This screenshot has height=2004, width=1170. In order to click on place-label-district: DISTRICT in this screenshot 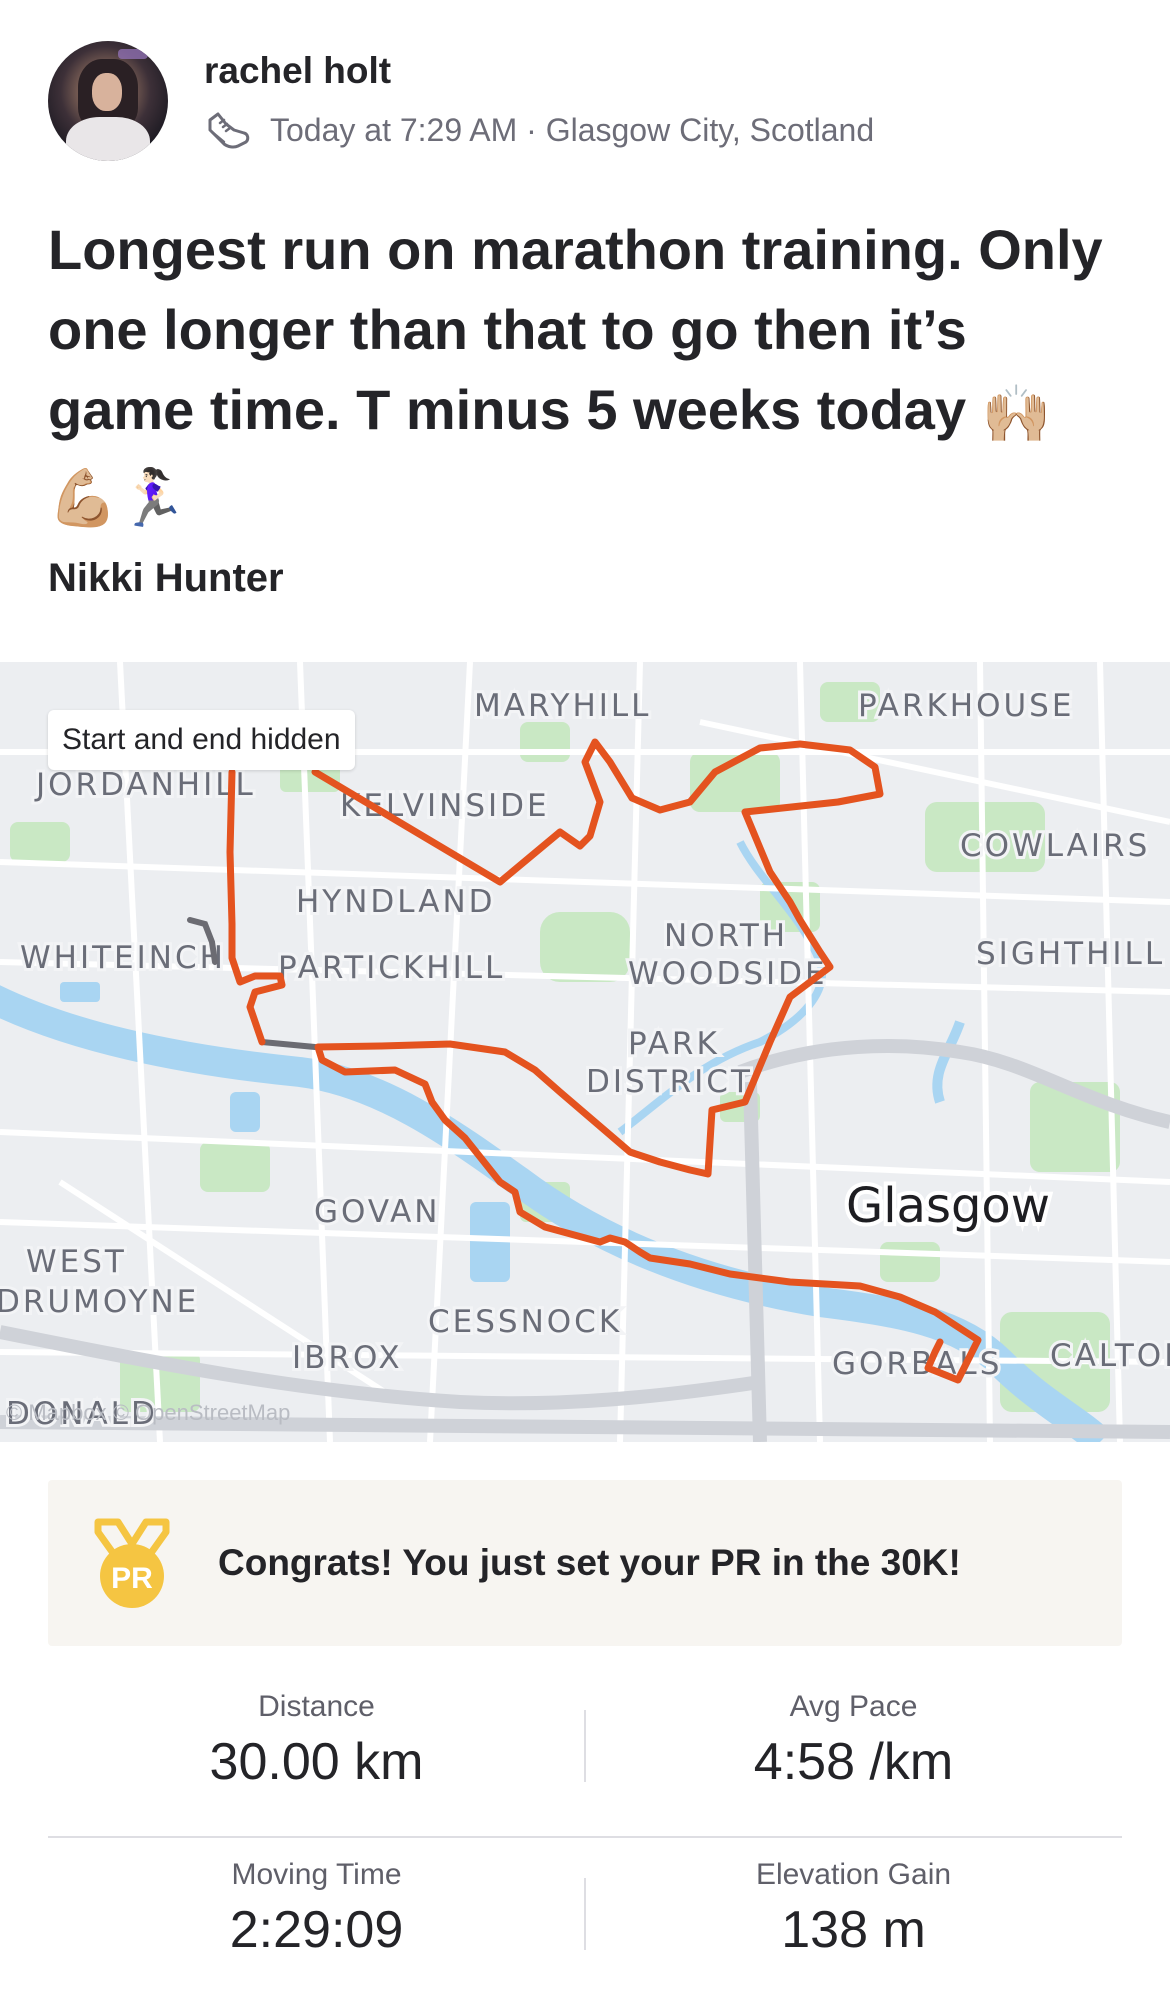, I will do `click(669, 1082)`.